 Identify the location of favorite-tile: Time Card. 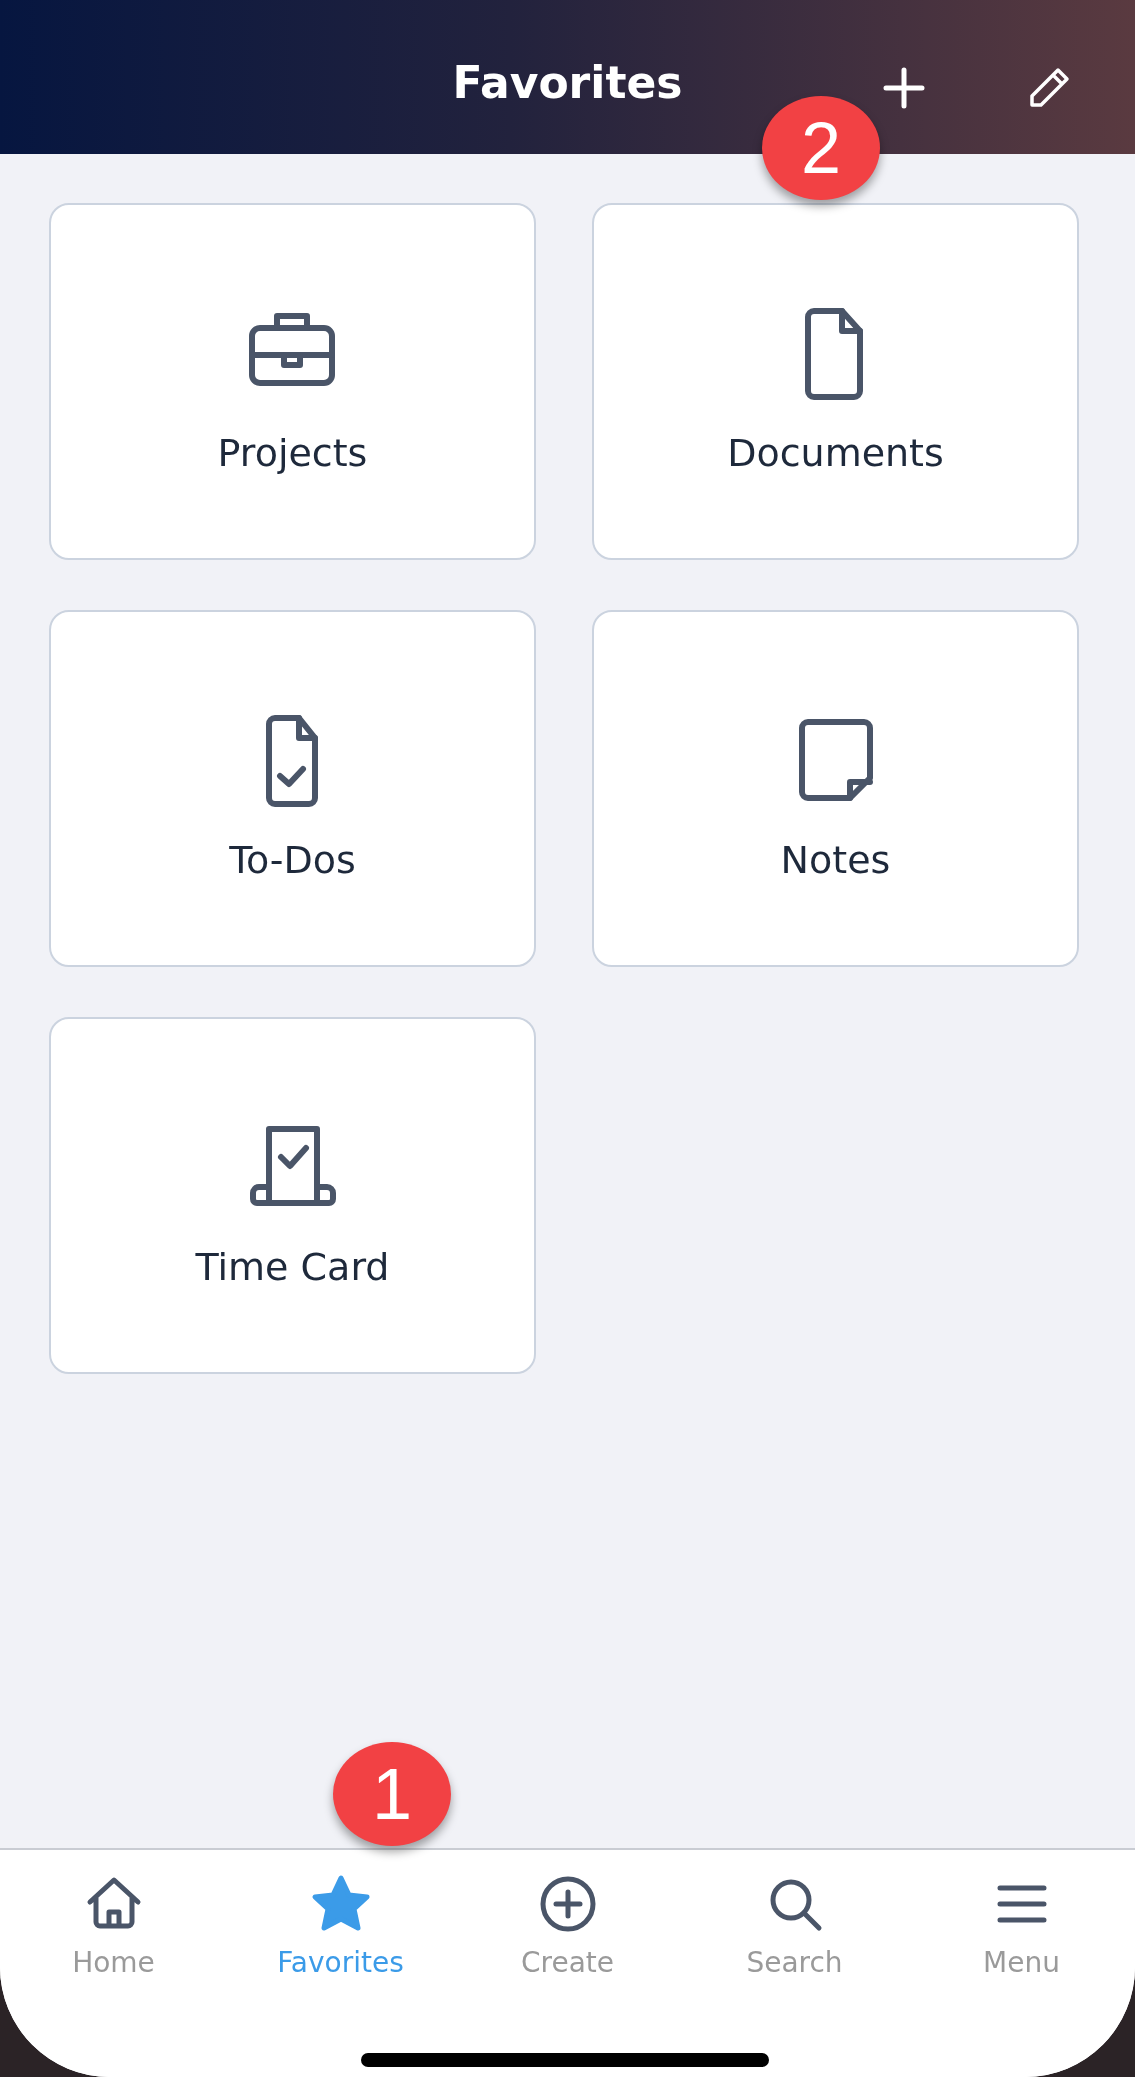
(292, 1195).